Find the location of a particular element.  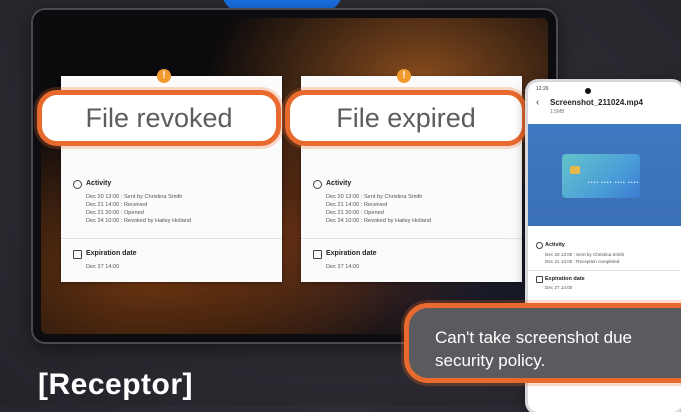

back-arrow-icon: ‹ is located at coordinates (537, 103).